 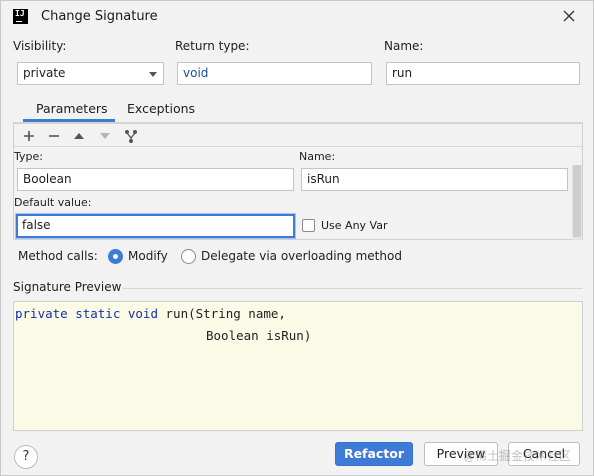 What do you see at coordinates (69, 120) in the screenshot?
I see `selected-tab-indicator` at bounding box center [69, 120].